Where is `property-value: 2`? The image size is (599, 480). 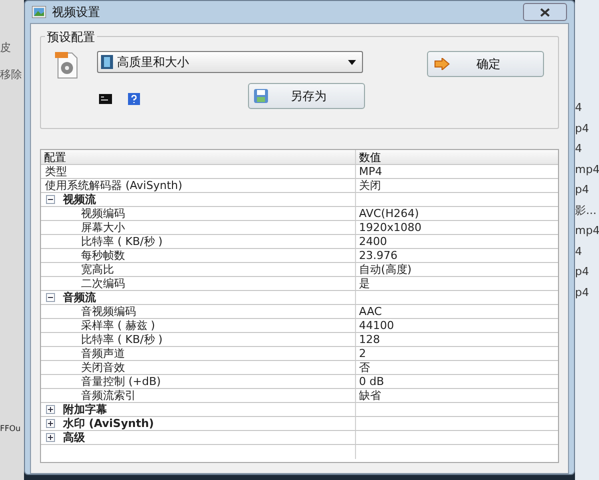 property-value: 2 is located at coordinates (362, 353).